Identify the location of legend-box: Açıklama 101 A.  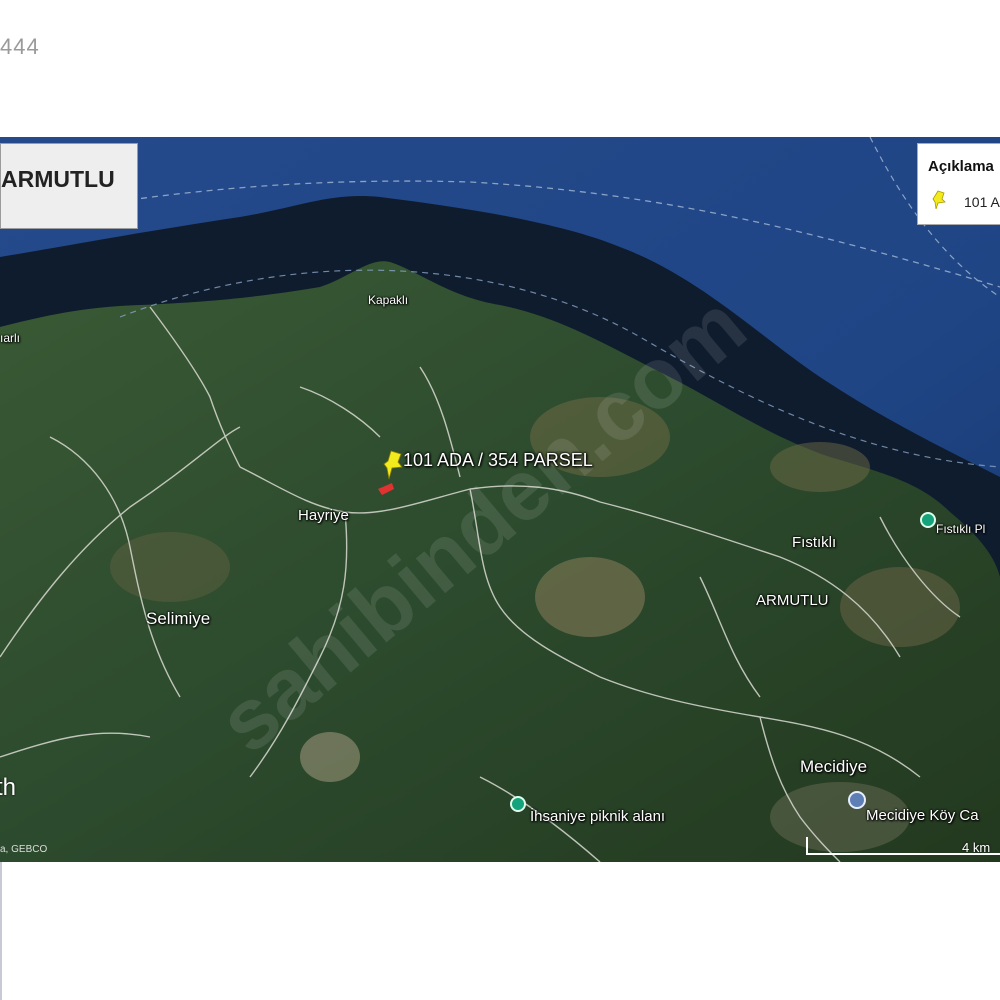
(958, 184).